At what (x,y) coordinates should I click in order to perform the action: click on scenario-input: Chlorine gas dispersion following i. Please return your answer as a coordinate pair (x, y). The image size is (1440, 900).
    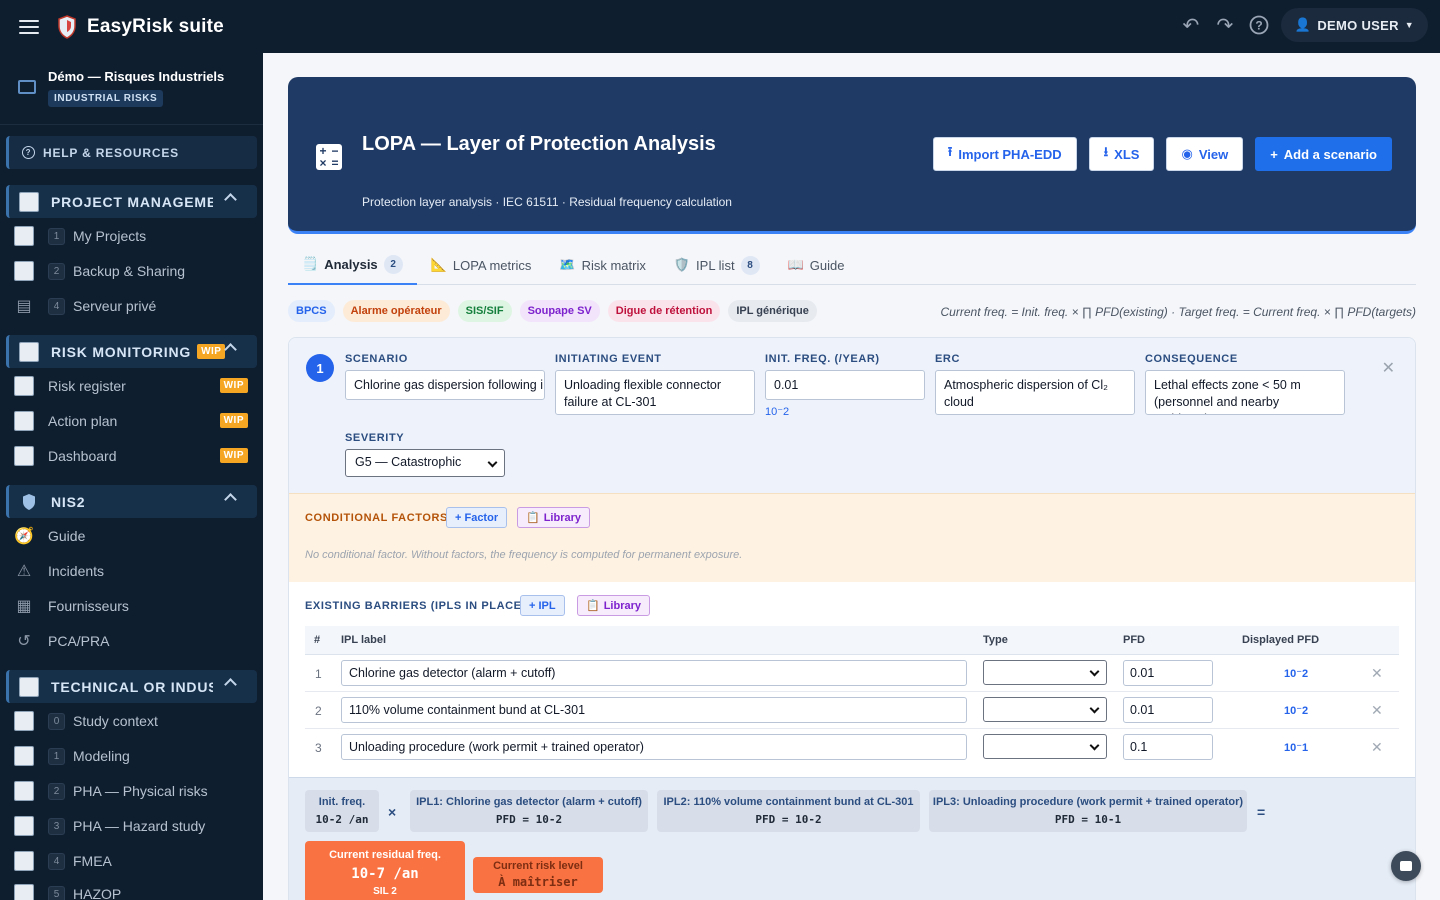
    Looking at the image, I should click on (445, 385).